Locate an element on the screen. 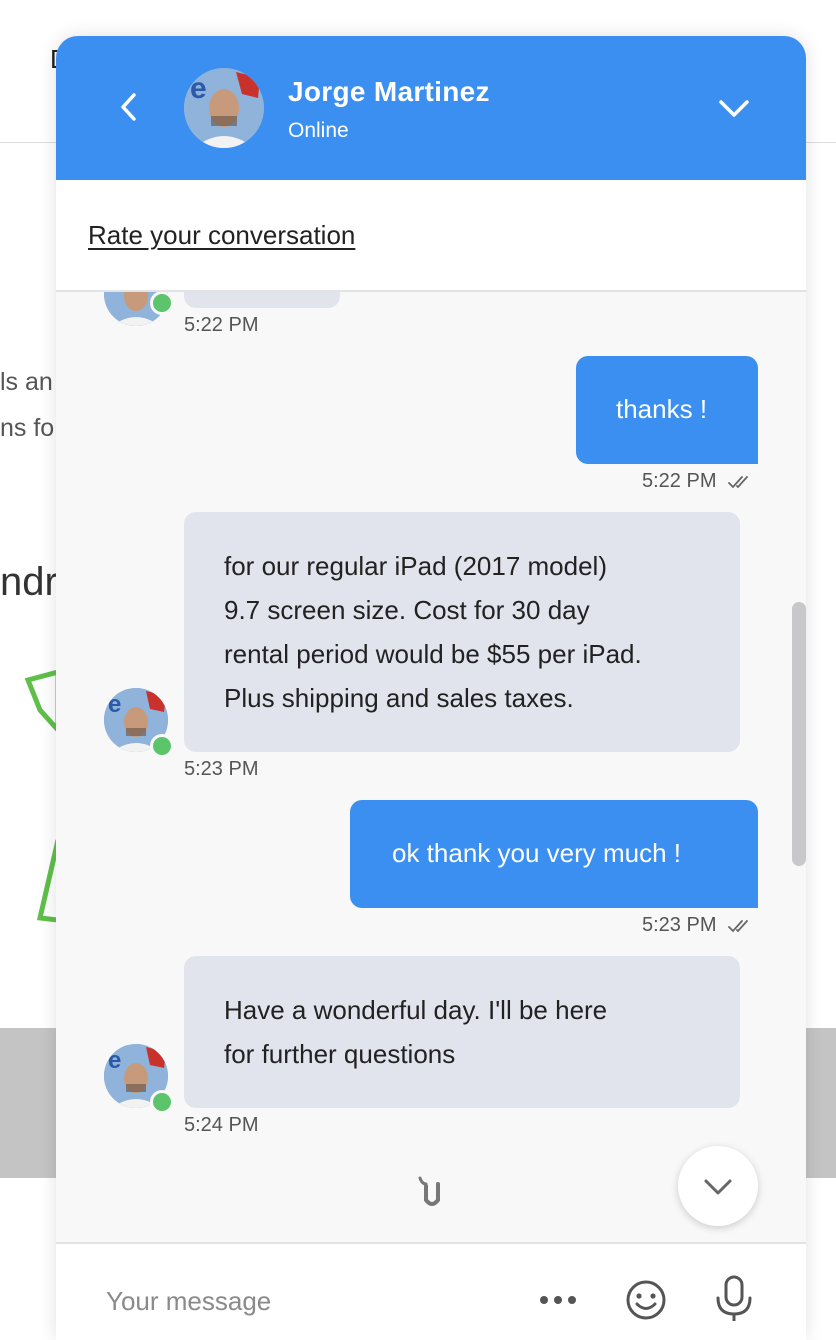 The height and width of the screenshot is (1340, 836). message-text-line: Have a wonderful day. I'll be here is located at coordinates (416, 1010).